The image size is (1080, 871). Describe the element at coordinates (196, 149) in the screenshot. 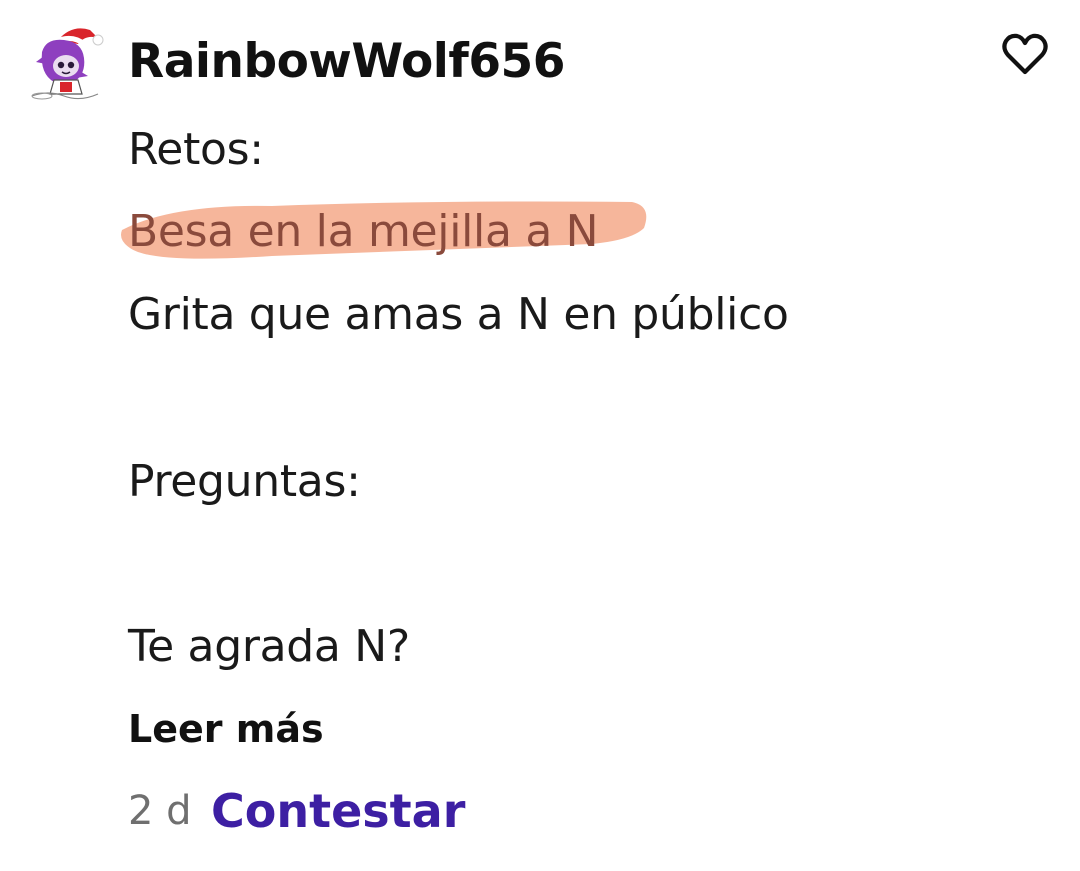

I see `comment-line-retos-heading: Retos:` at that location.